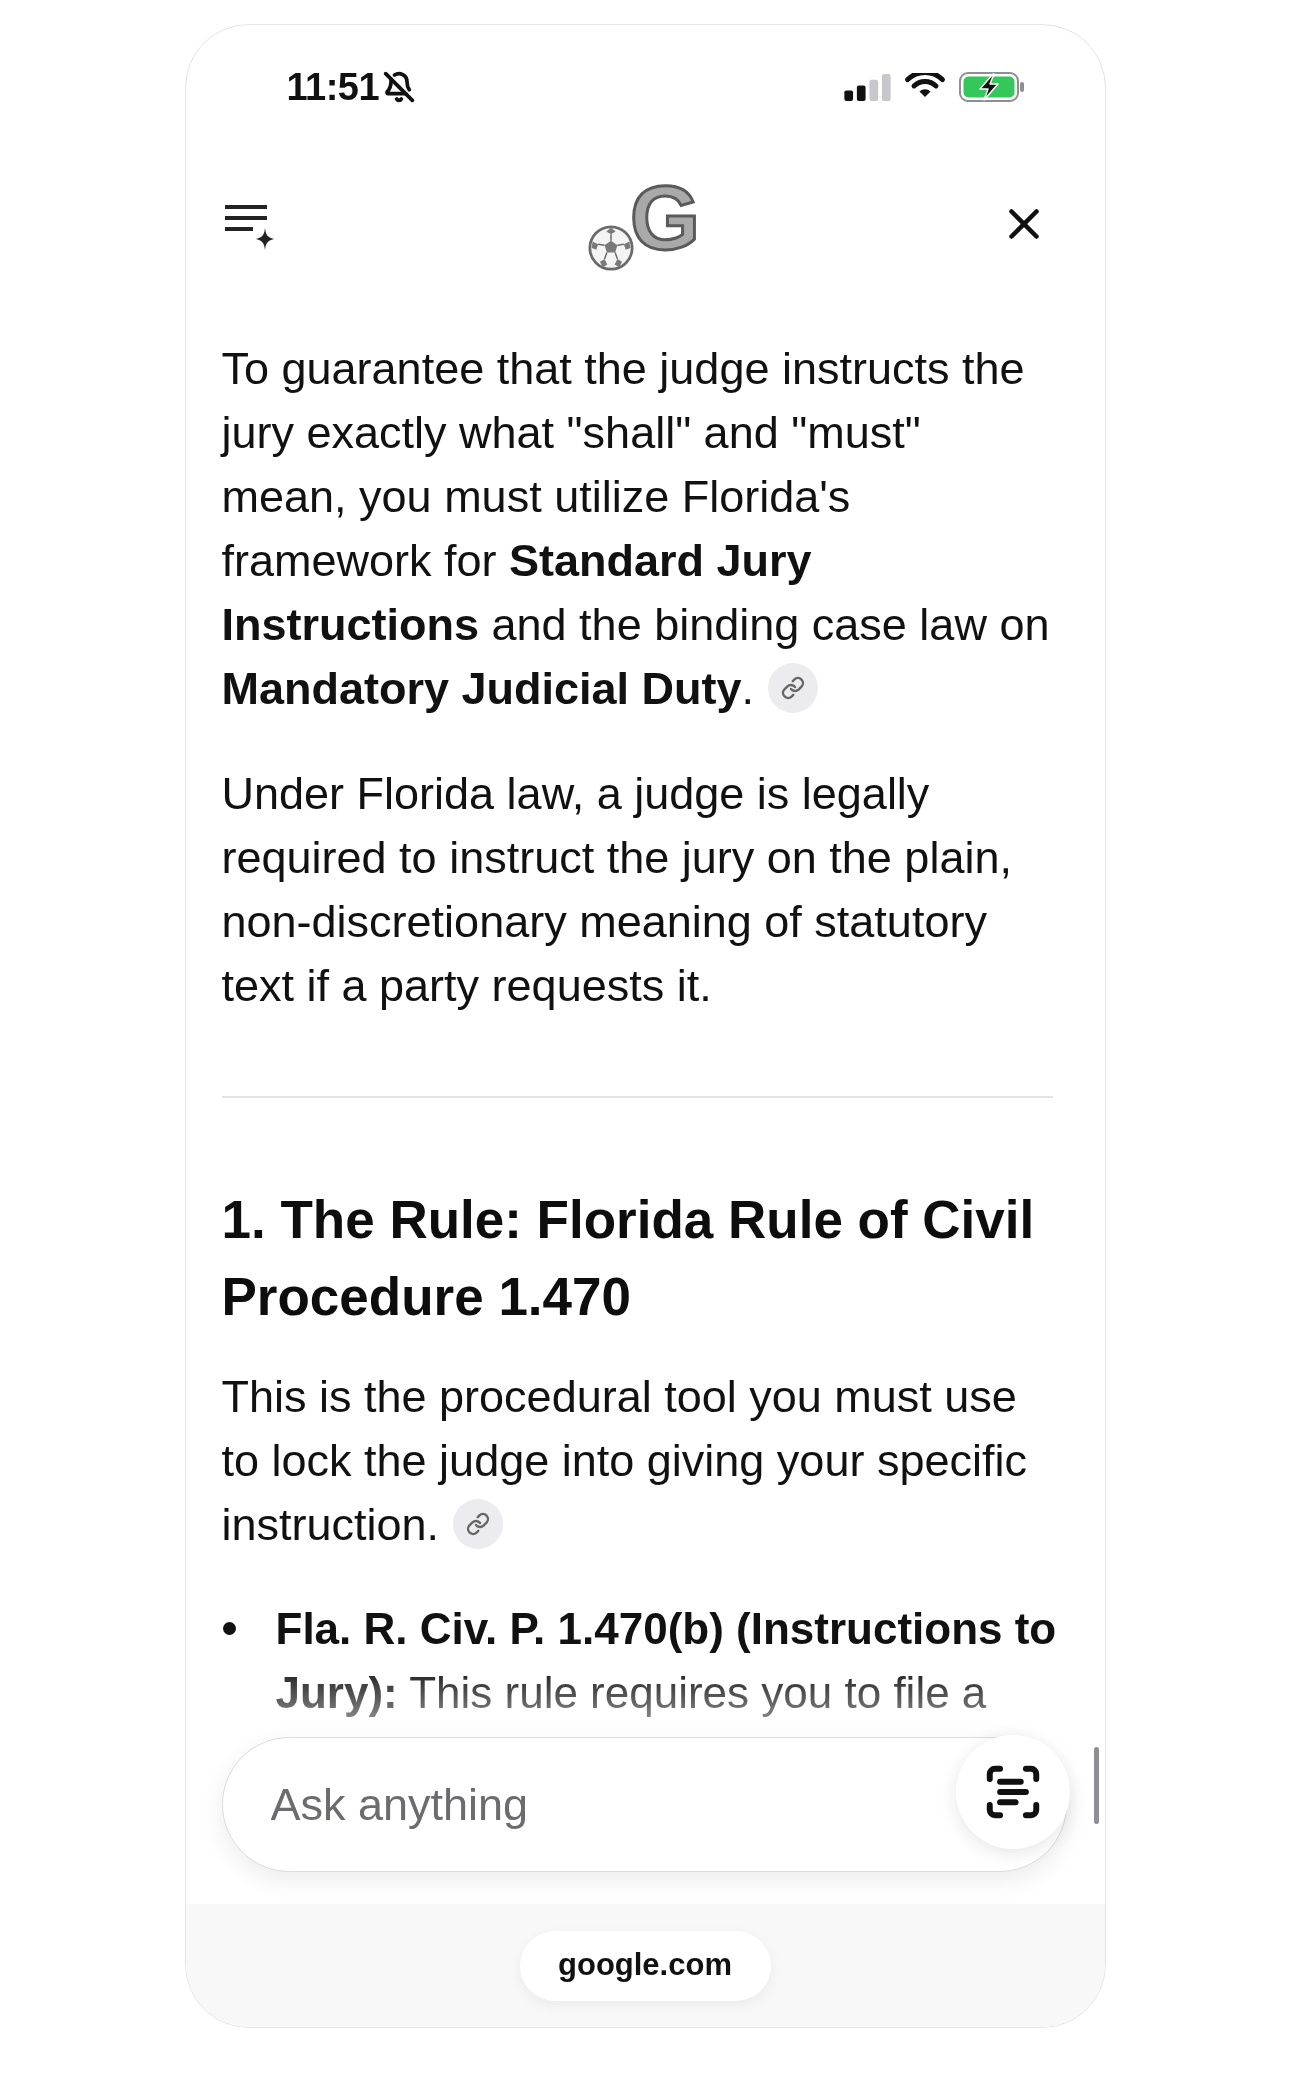 The image size is (1290, 2074). Describe the element at coordinates (665, 218) in the screenshot. I see `logo-letter: G` at that location.